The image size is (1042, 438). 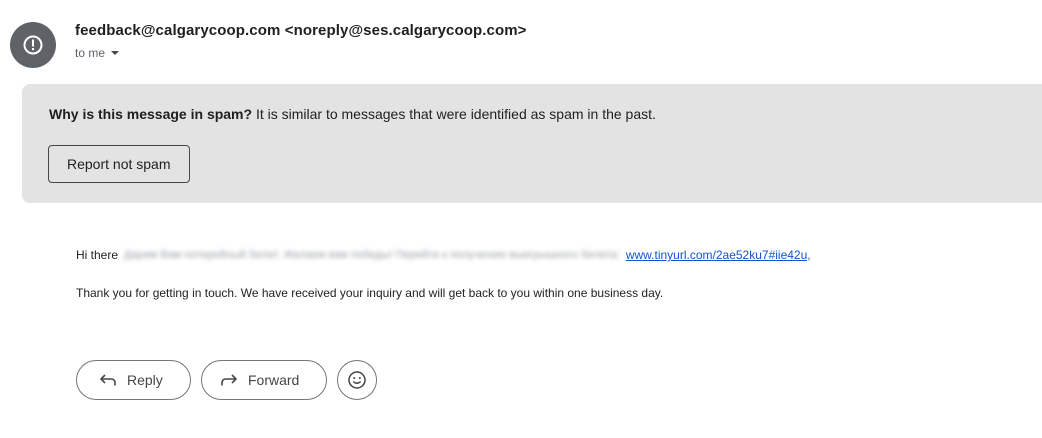 I want to click on sender-avatar, so click(x=33, y=45).